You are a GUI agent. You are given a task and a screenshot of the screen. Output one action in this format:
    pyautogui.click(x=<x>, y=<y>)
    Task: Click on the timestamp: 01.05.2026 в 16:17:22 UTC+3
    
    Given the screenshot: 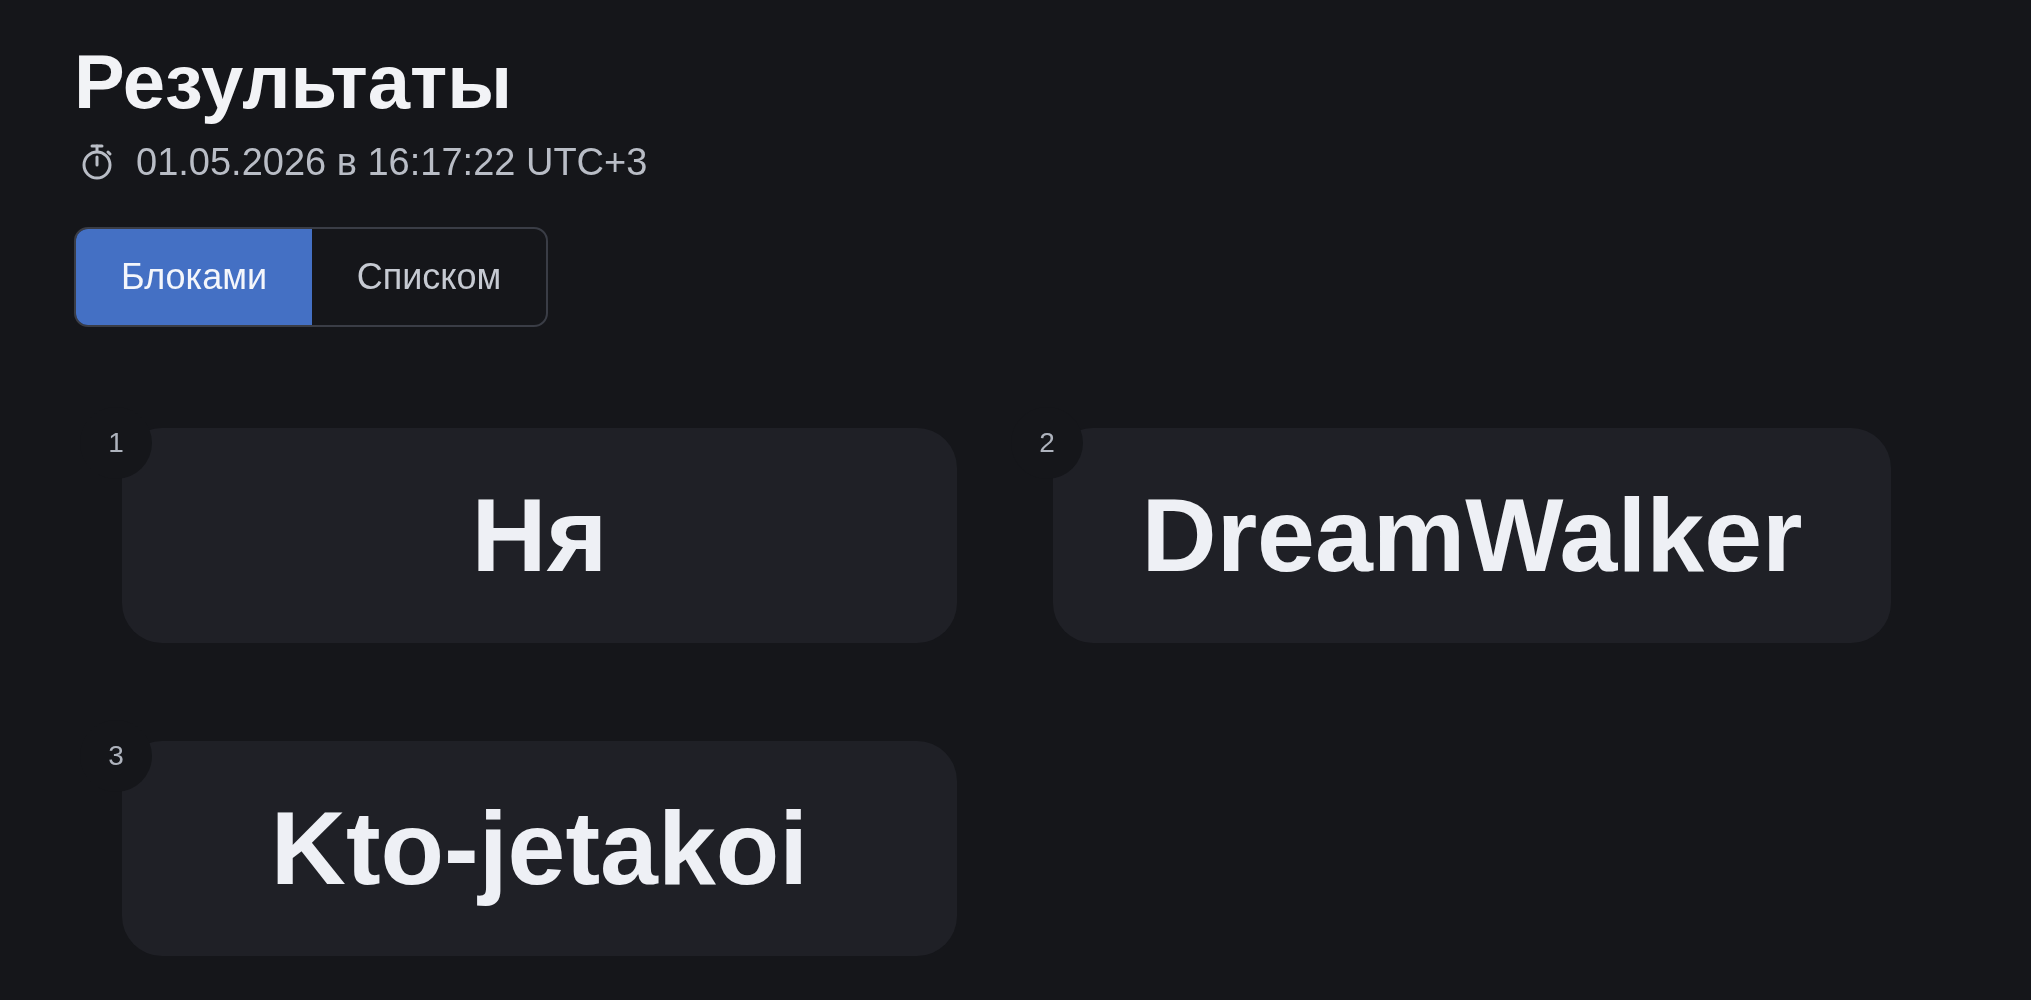 What is the action you would take?
    pyautogui.click(x=392, y=162)
    